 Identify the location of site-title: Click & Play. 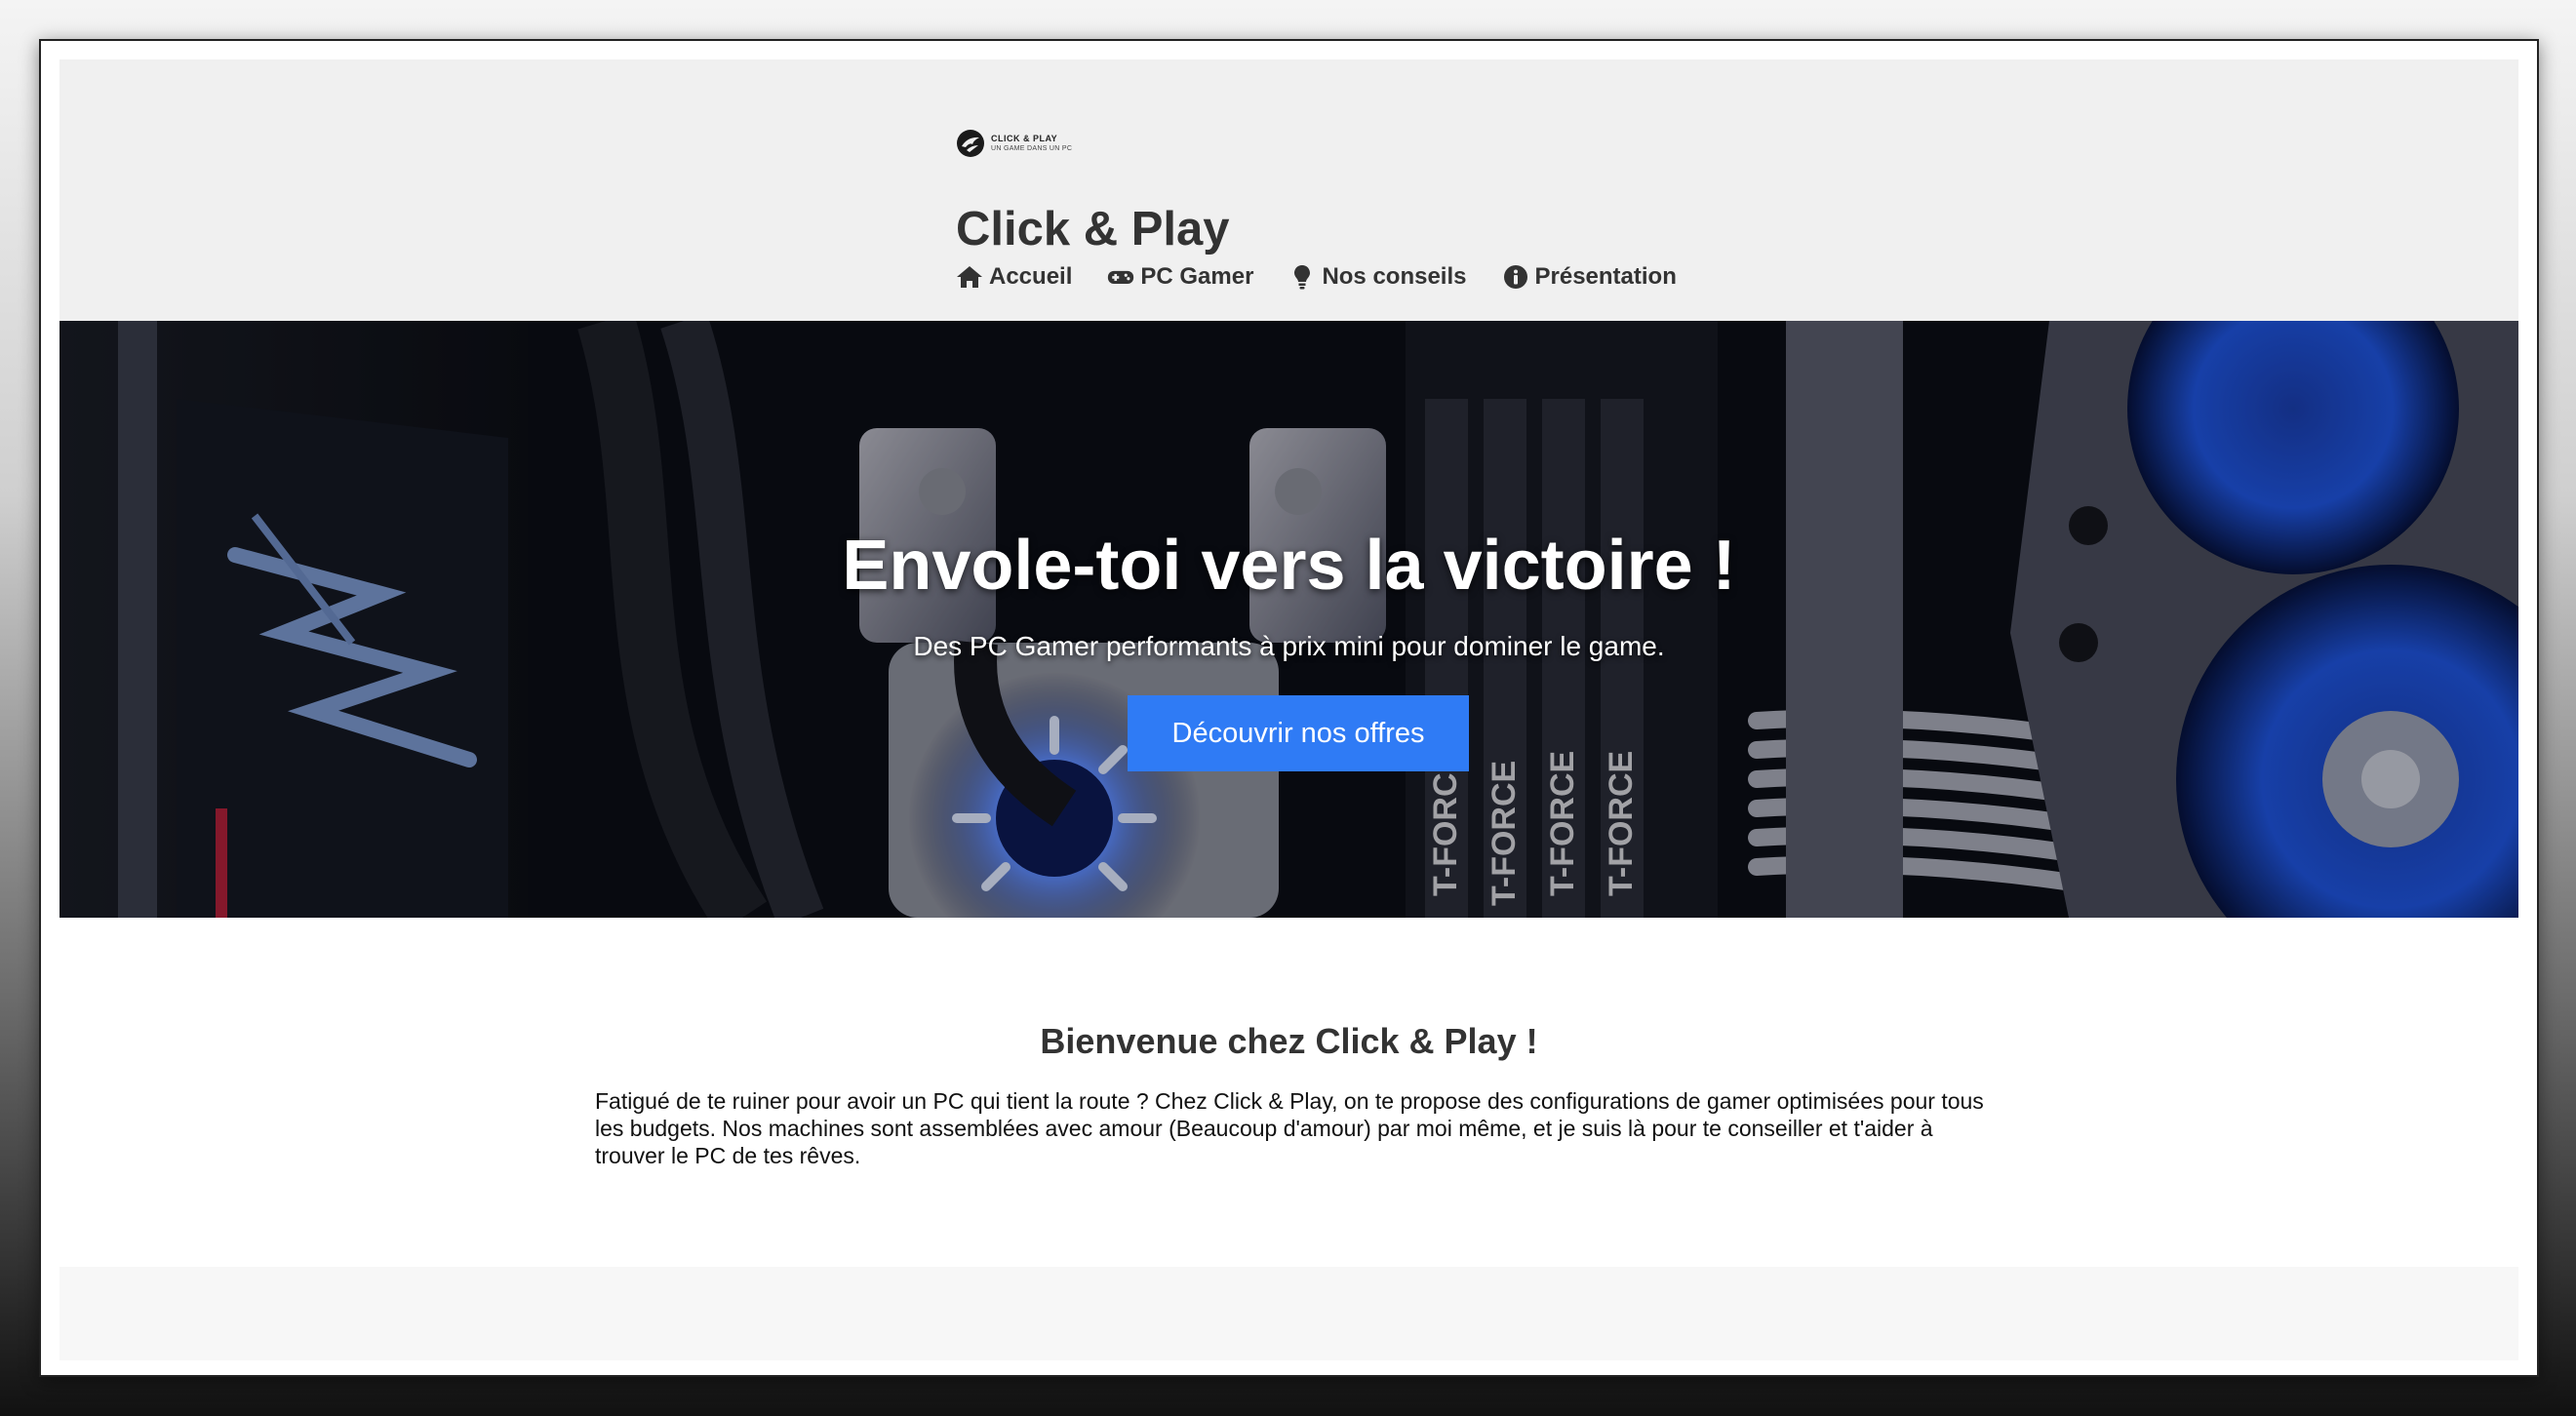
(1093, 229).